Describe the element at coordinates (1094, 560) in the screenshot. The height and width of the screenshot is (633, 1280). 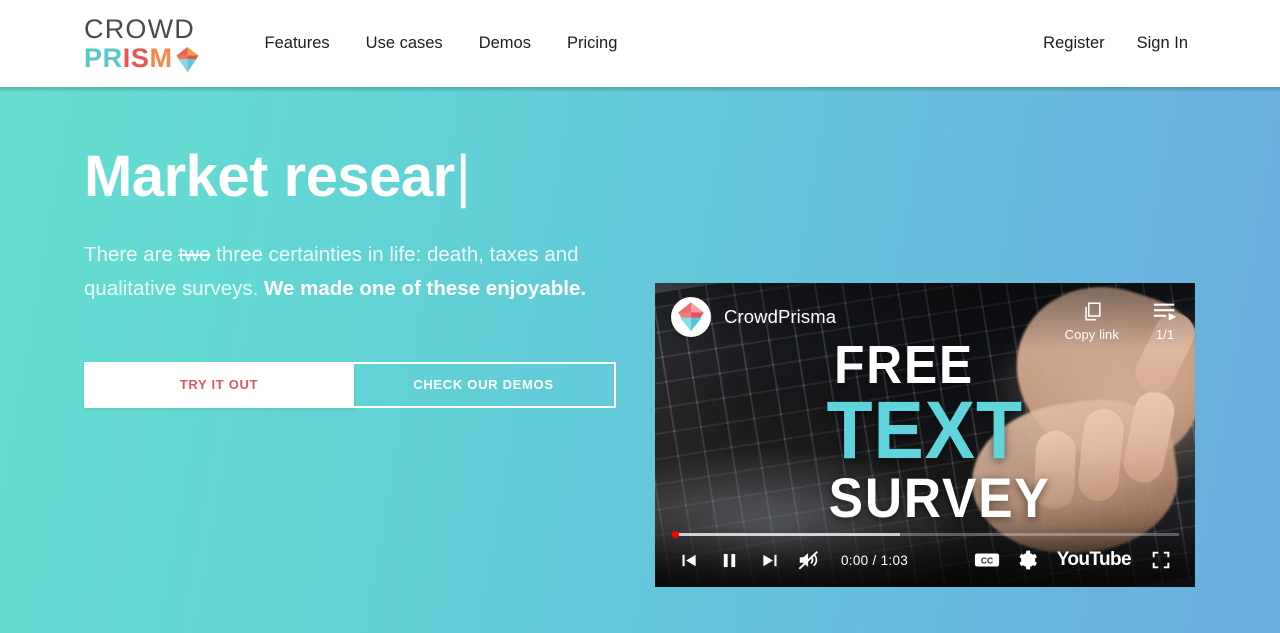
I see `youtube-watermark: YouTube` at that location.